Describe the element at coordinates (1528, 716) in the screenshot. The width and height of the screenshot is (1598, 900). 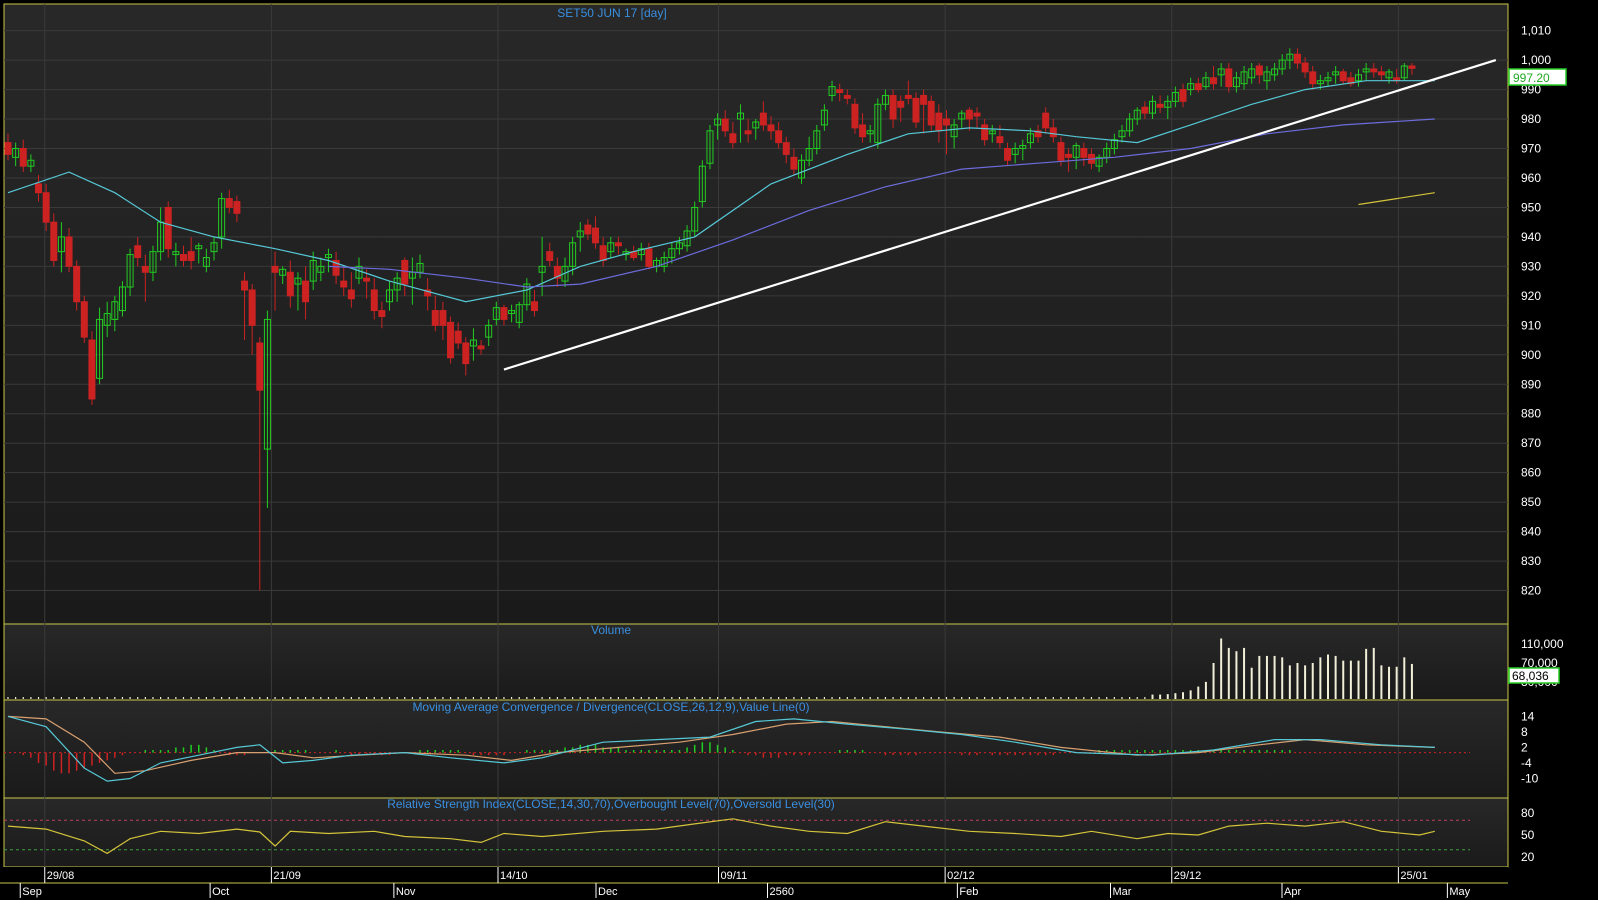
I see `macd-tick-label: 14` at that location.